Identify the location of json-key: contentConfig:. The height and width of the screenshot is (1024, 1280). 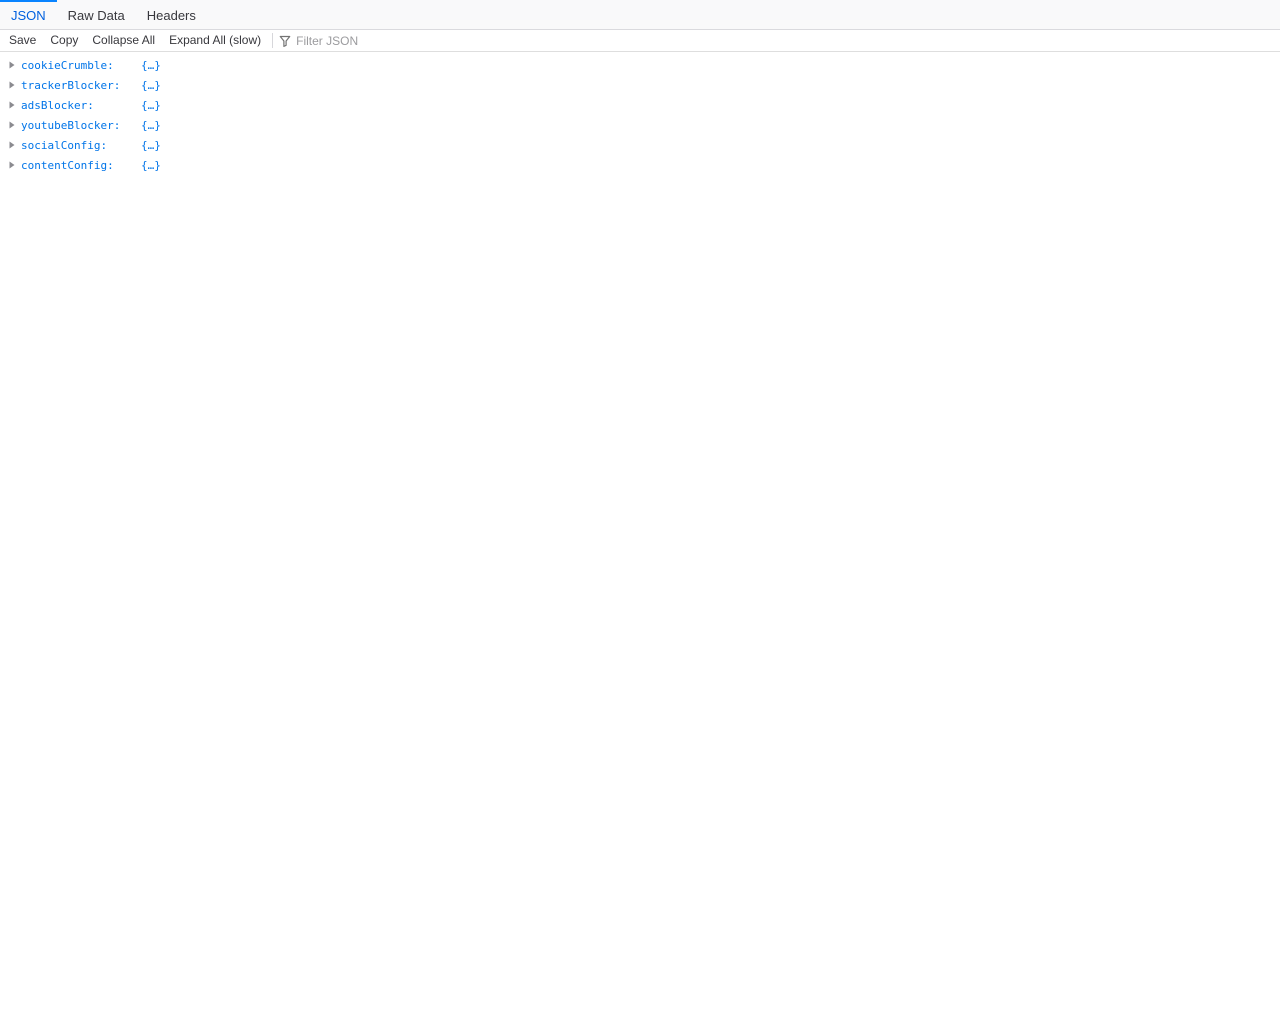
(67, 165).